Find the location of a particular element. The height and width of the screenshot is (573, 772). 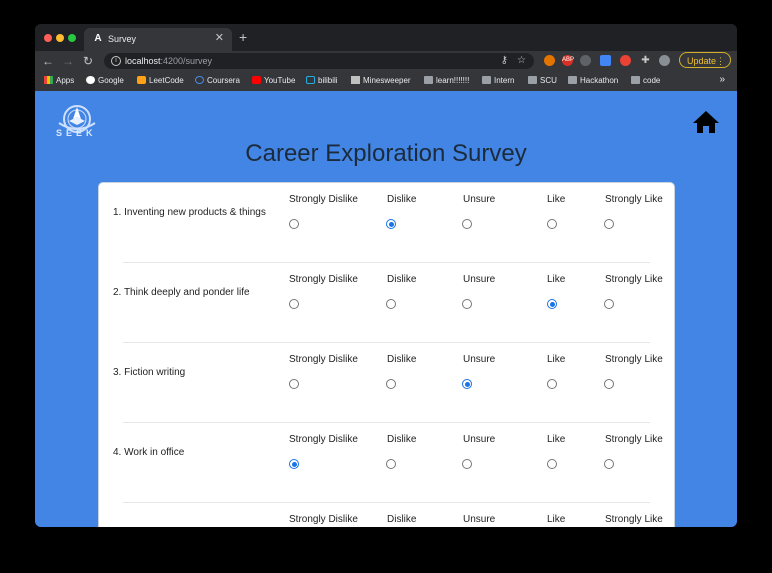

adblock-icon: ABP is located at coordinates (568, 60).